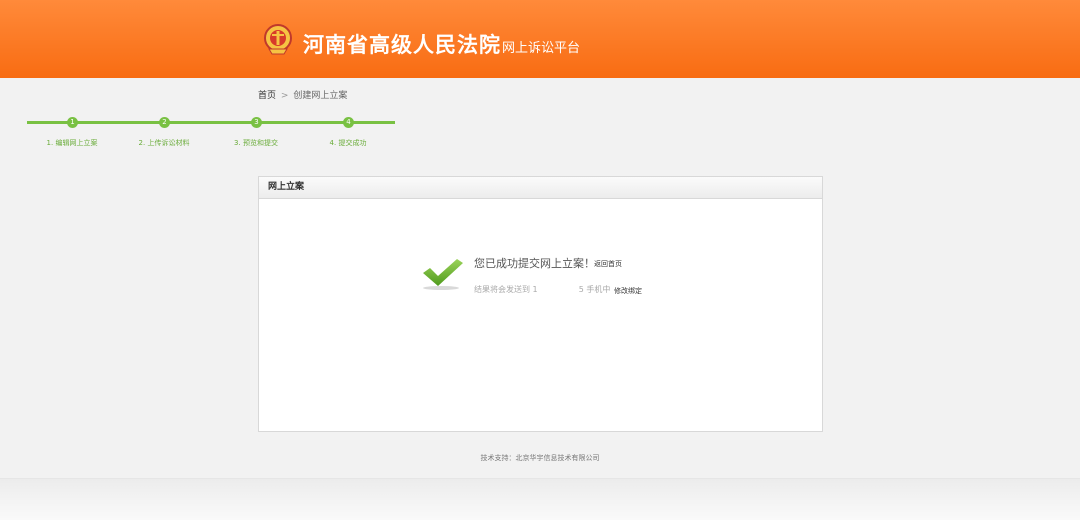 The width and height of the screenshot is (1080, 520). I want to click on step-1-label: 1. 编辑网上立案, so click(72, 143).